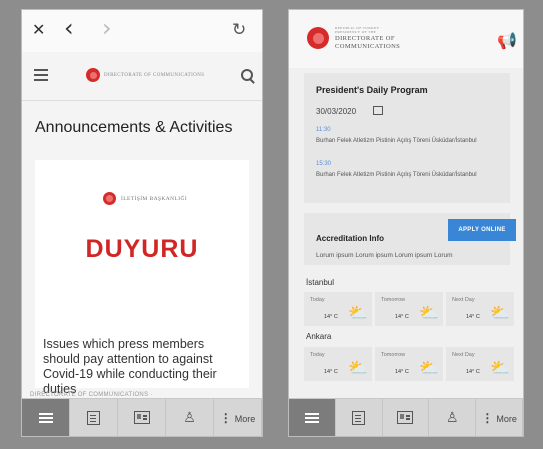 This screenshot has height=449, width=543. Describe the element at coordinates (320, 282) in the screenshot. I see `weather-city: İstanbul` at that location.